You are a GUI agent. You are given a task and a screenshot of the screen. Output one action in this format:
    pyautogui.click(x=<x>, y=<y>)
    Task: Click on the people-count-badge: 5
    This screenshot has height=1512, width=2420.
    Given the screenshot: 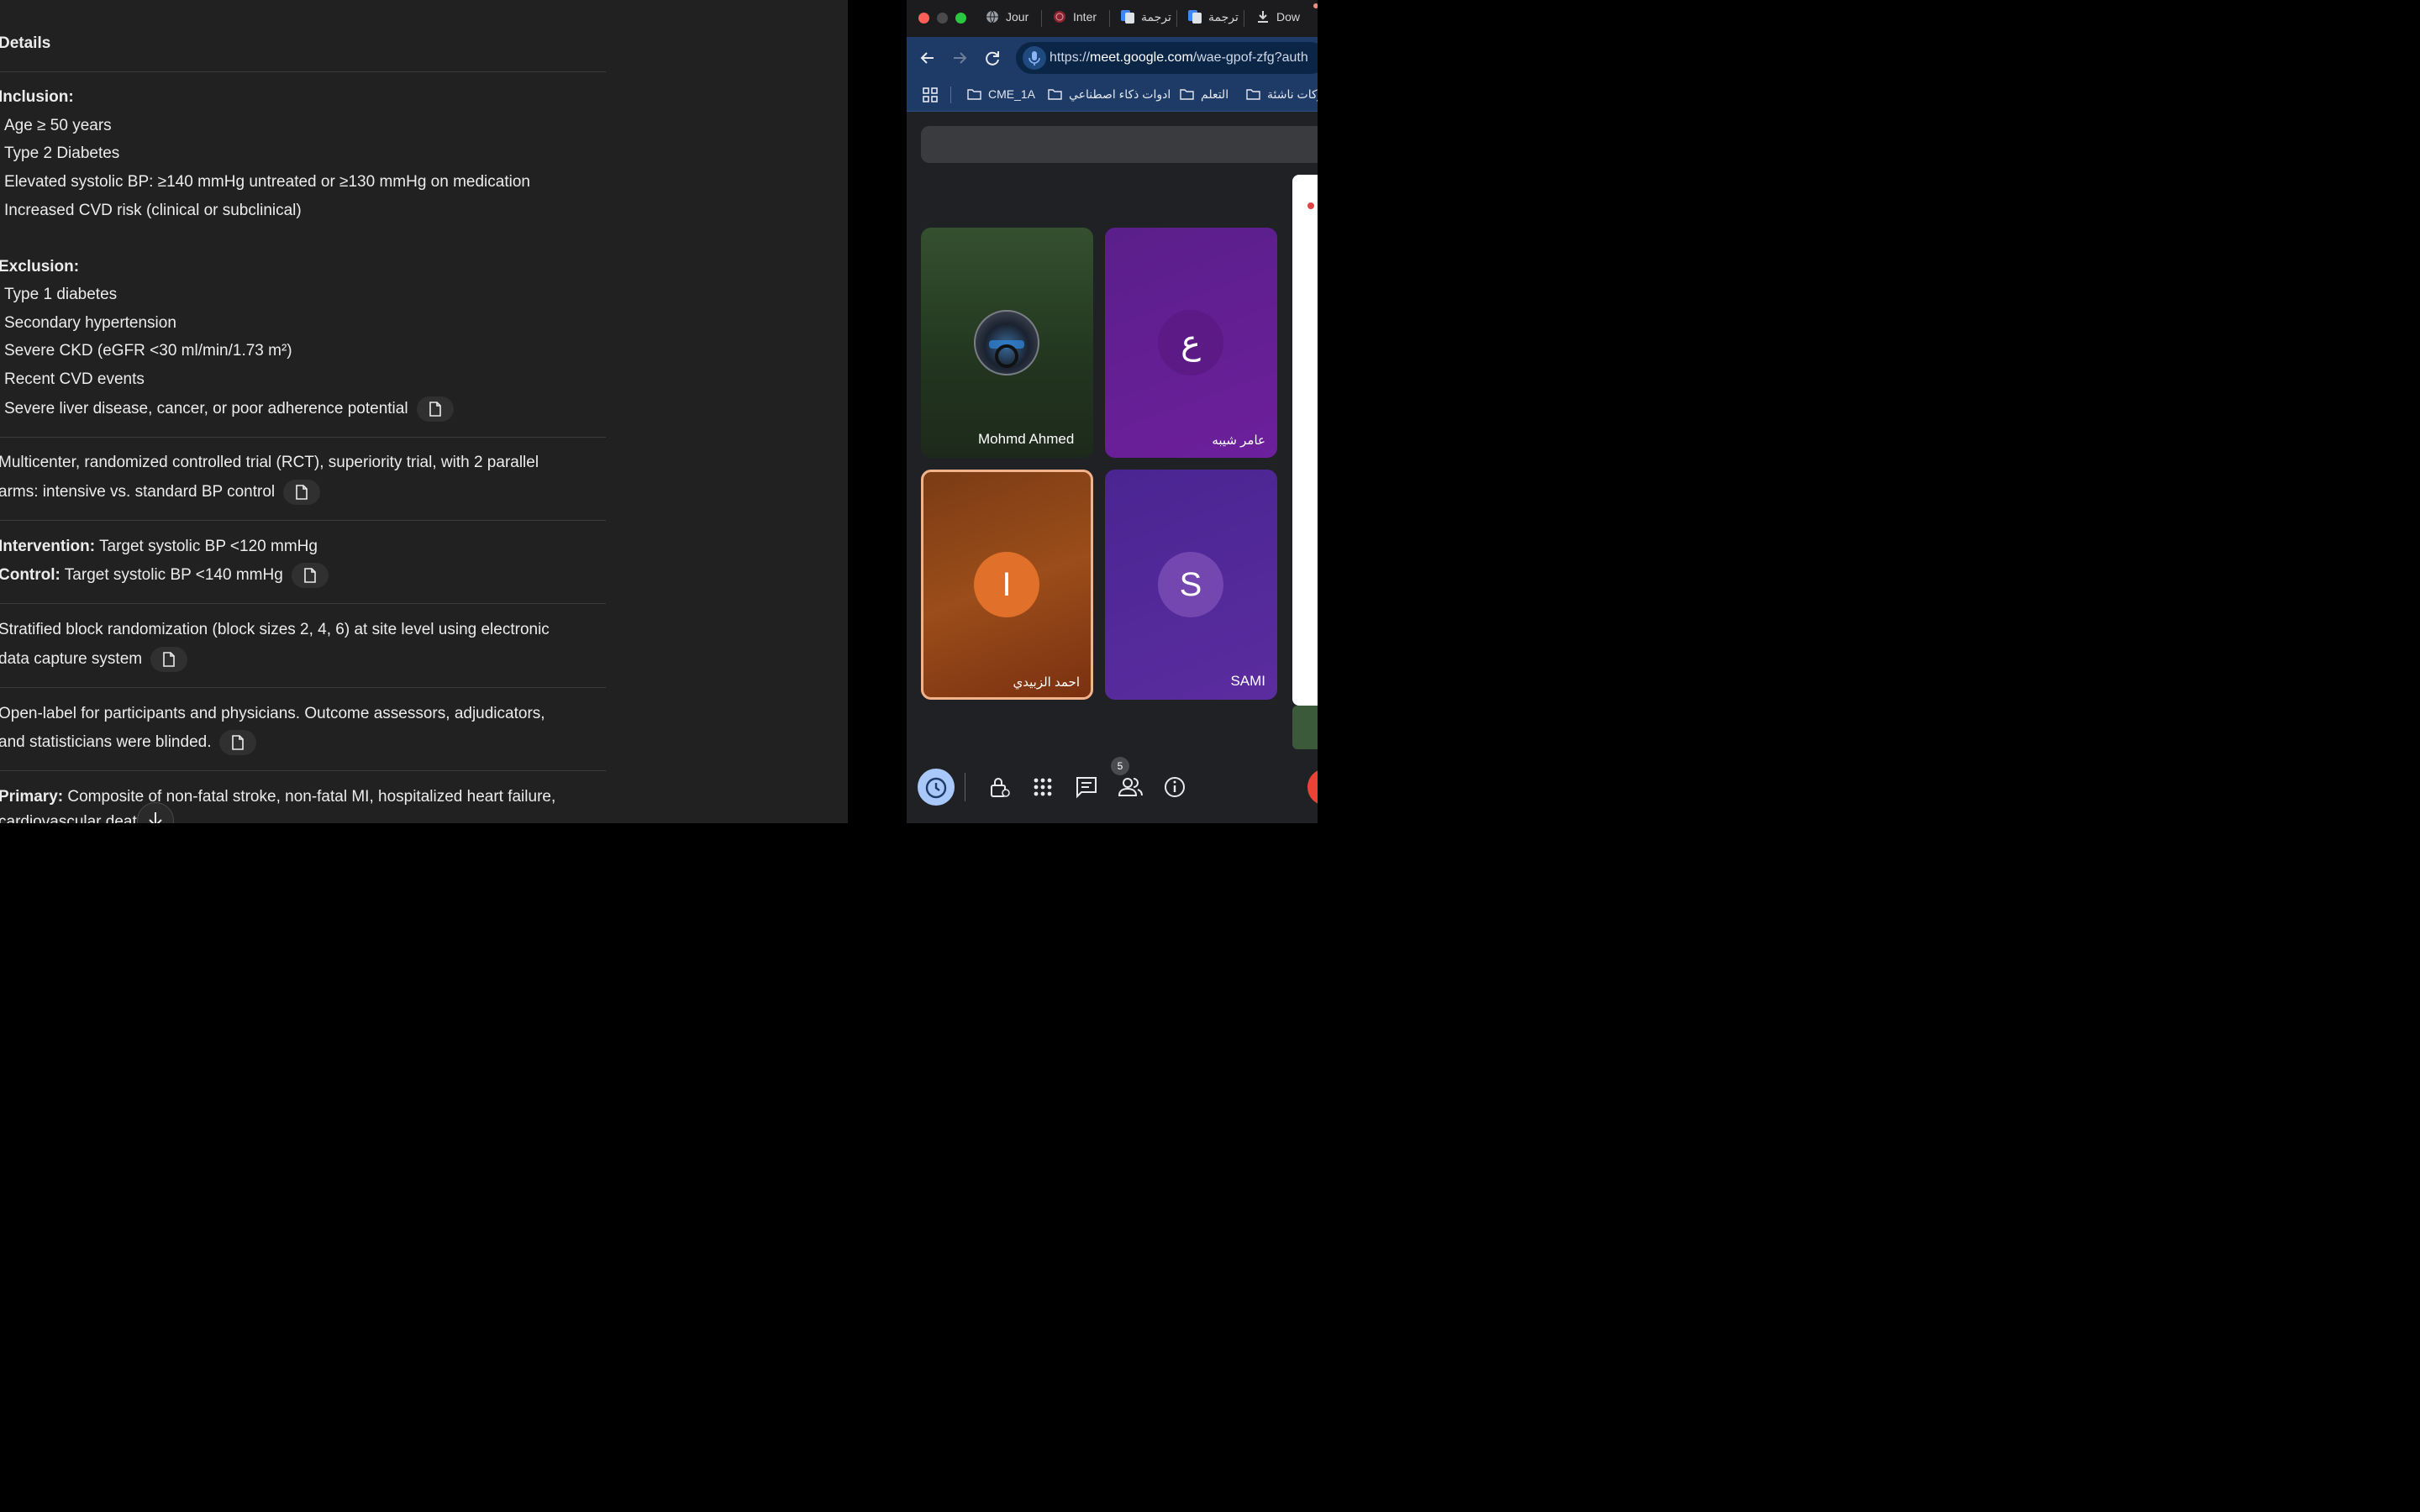 What is the action you would take?
    pyautogui.click(x=1120, y=766)
    